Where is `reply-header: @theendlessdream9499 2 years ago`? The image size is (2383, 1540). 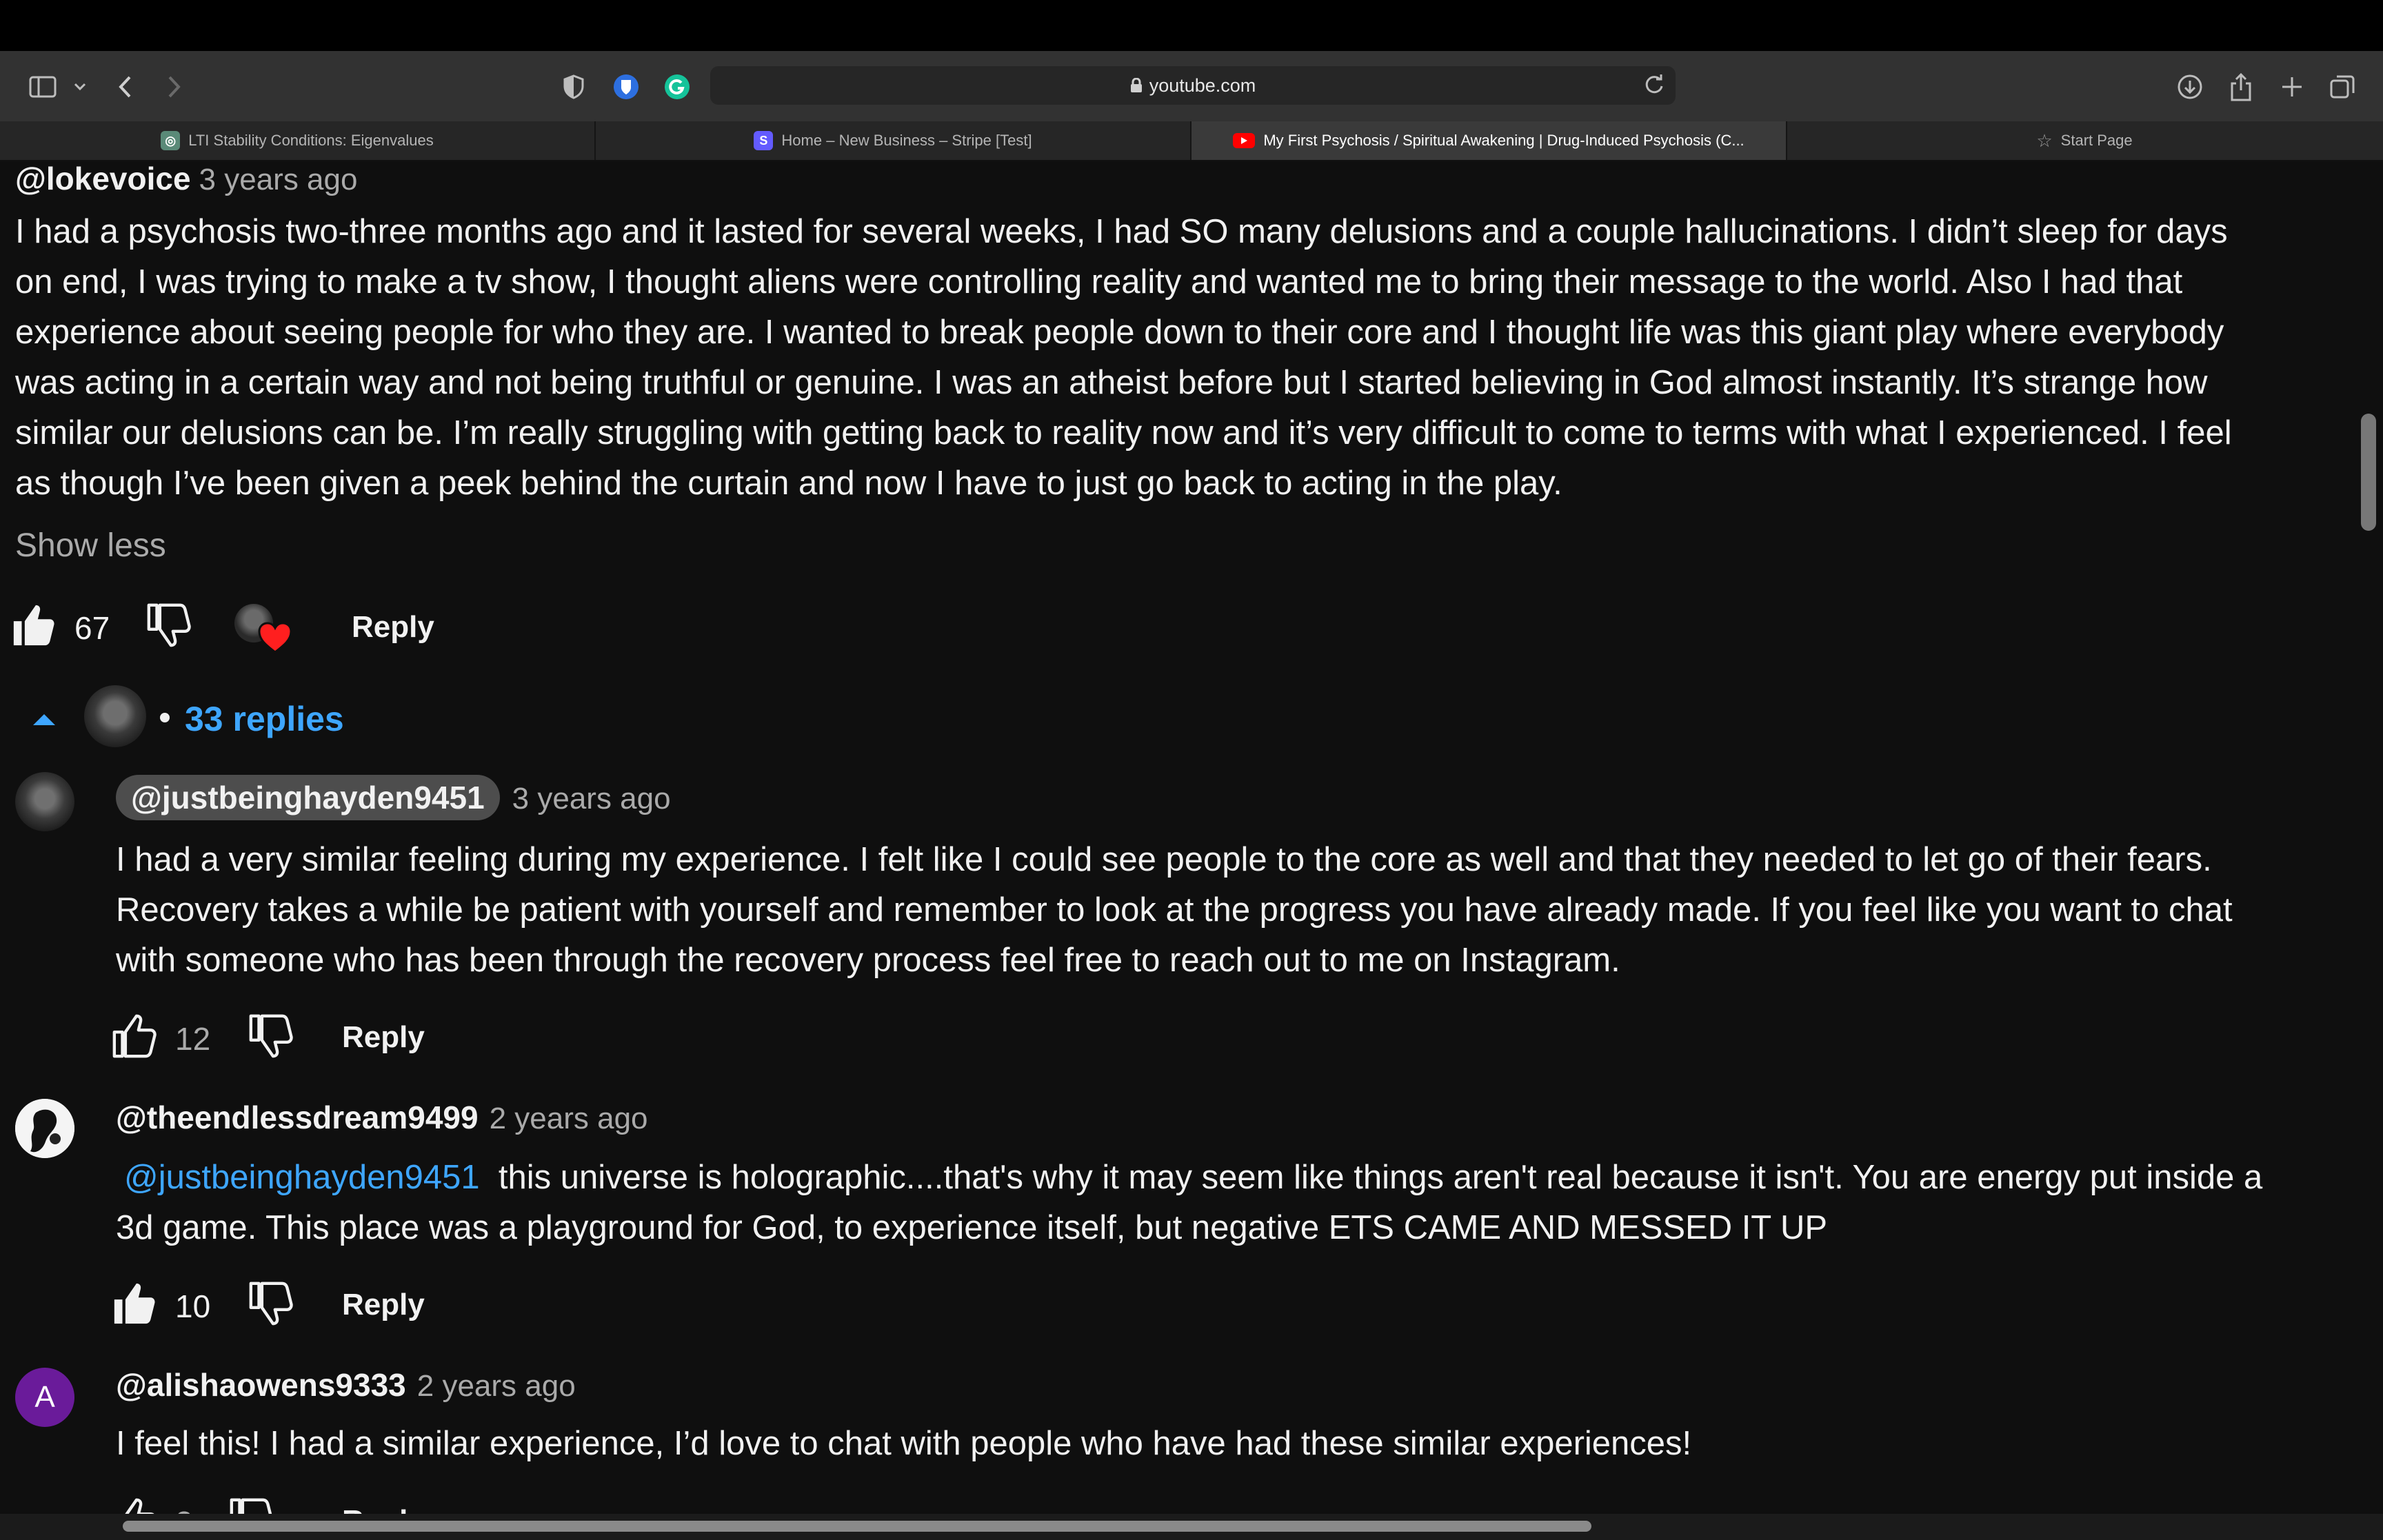 reply-header: @theendlessdream9499 2 years ago is located at coordinates (382, 1118).